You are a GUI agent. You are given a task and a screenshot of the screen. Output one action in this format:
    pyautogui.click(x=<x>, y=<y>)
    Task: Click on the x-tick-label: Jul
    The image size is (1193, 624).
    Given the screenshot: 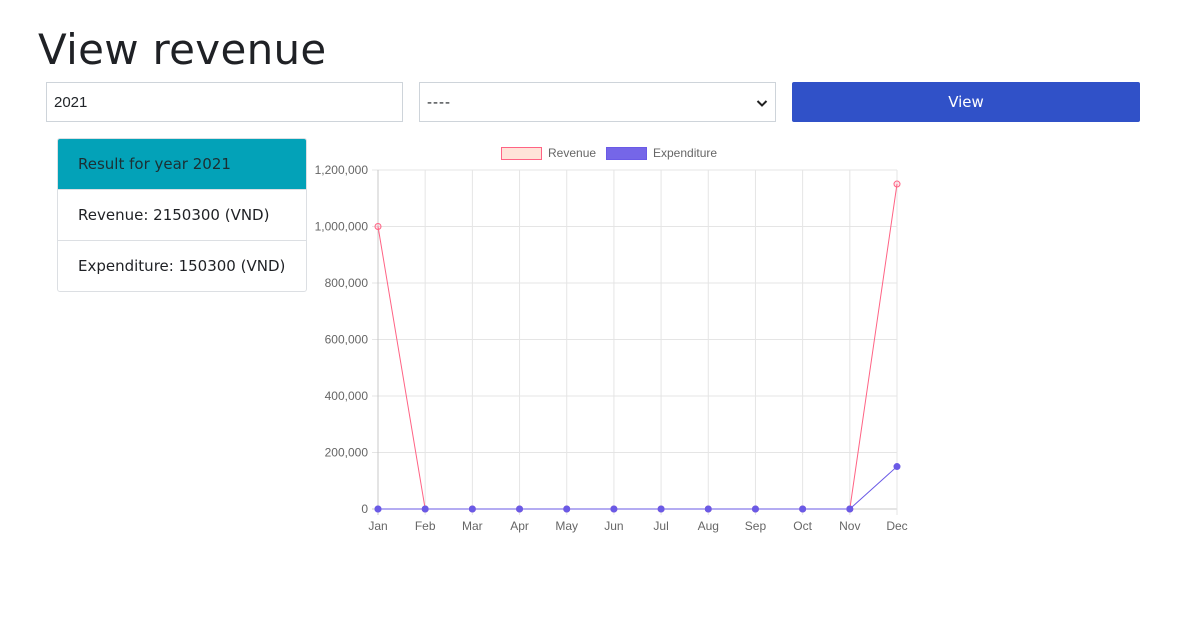 What is the action you would take?
    pyautogui.click(x=660, y=526)
    